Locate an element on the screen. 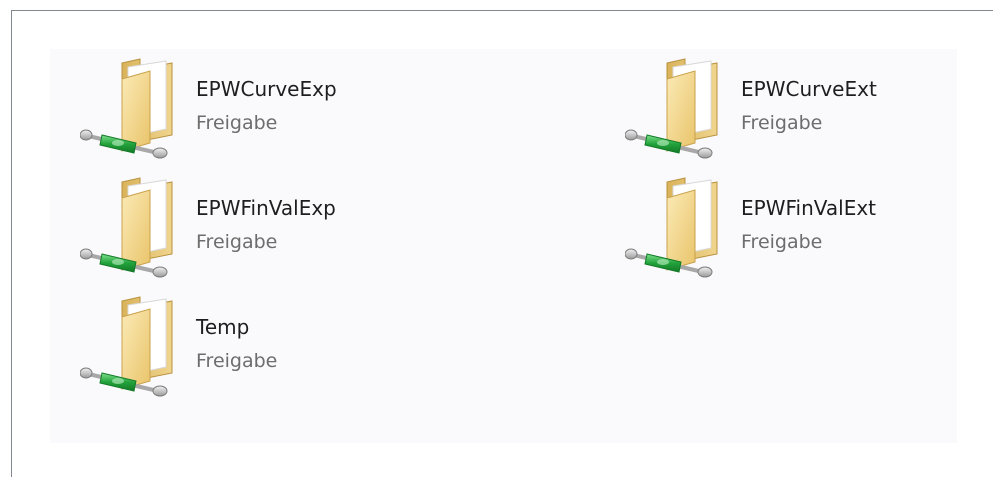  share-item-epwfinvalexp: EPWFinValExp Freigabe is located at coordinates (215, 223).